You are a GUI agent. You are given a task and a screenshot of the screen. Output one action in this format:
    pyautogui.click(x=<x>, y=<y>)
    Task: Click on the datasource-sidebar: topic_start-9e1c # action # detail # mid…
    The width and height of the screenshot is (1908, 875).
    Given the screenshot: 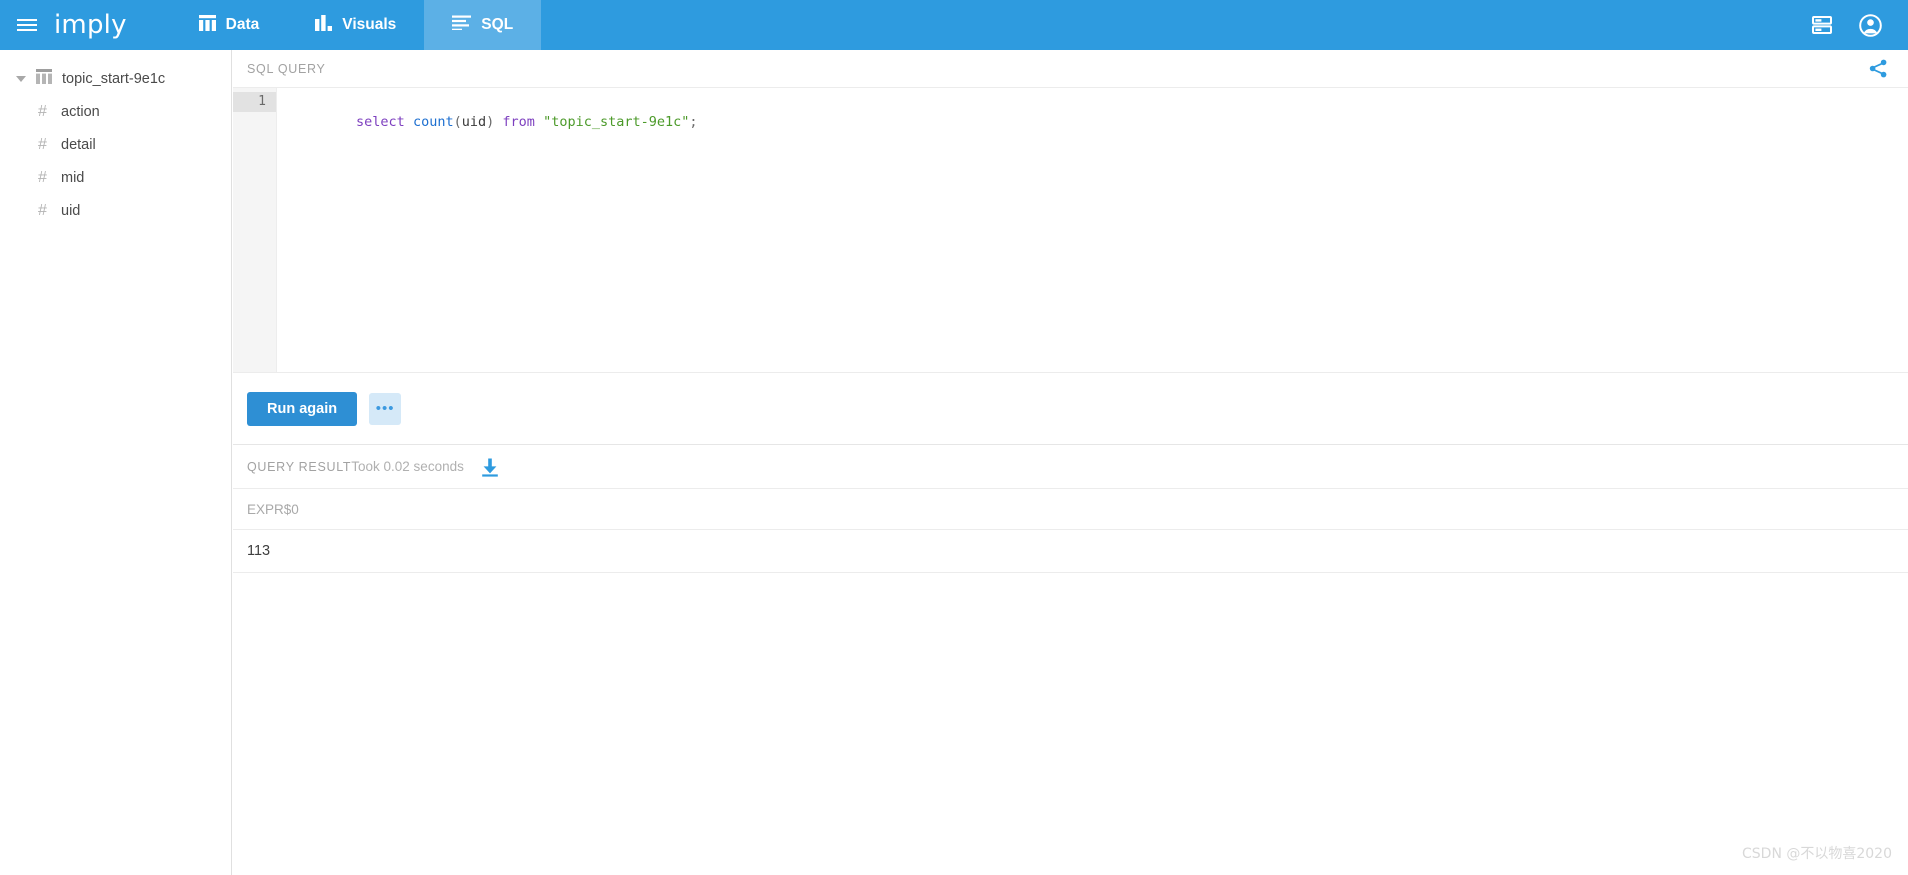 What is the action you would take?
    pyautogui.click(x=116, y=462)
    